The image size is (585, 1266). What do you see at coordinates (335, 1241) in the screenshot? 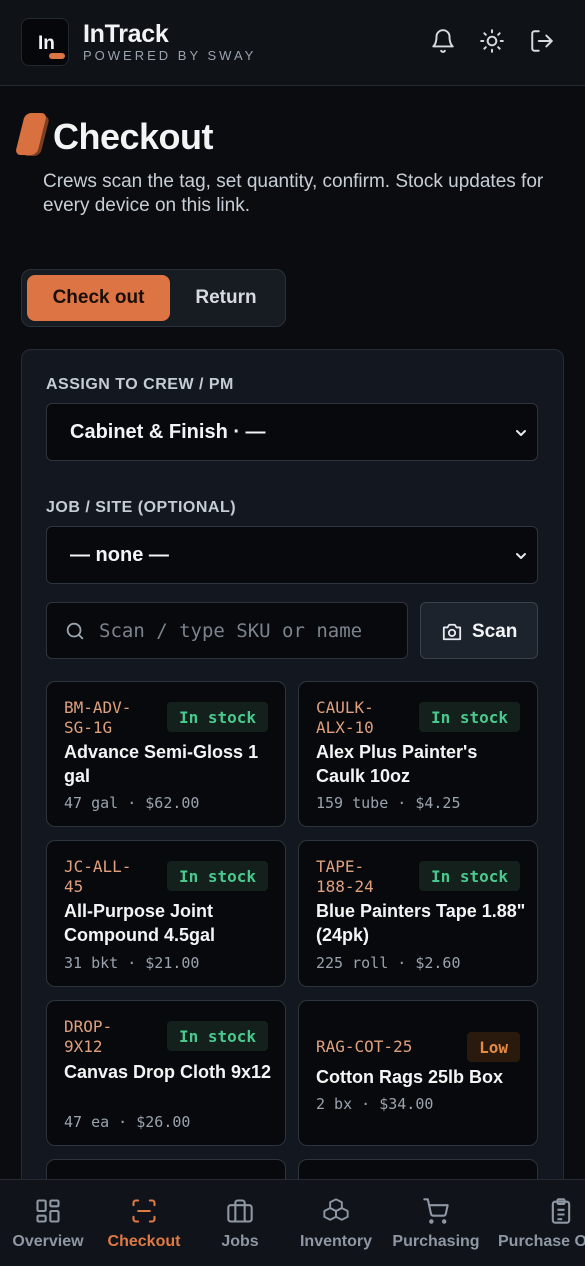
I see `nav-label: Inventory` at bounding box center [335, 1241].